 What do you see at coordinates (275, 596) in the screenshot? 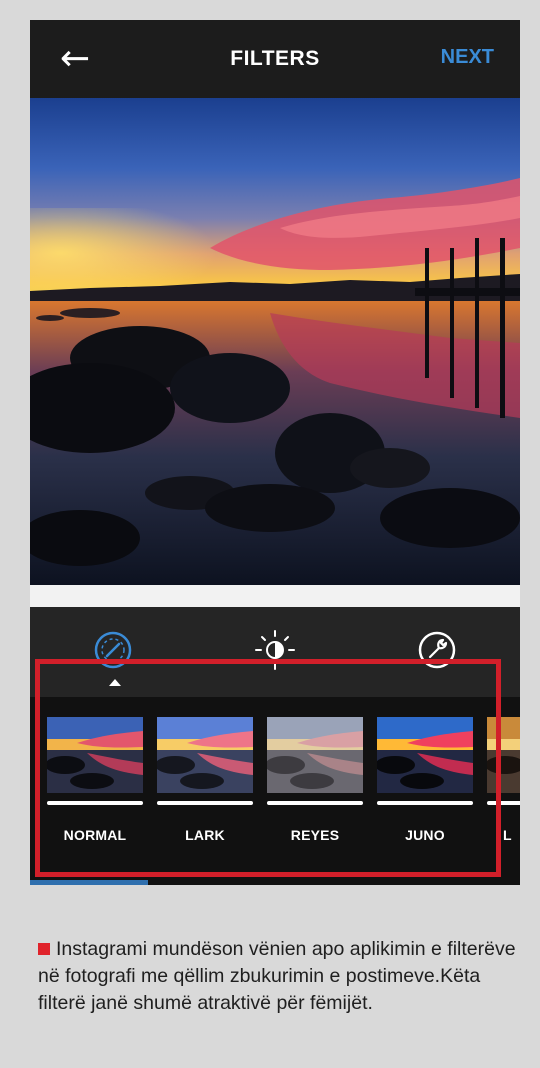
I see `photo-bottom-edge` at bounding box center [275, 596].